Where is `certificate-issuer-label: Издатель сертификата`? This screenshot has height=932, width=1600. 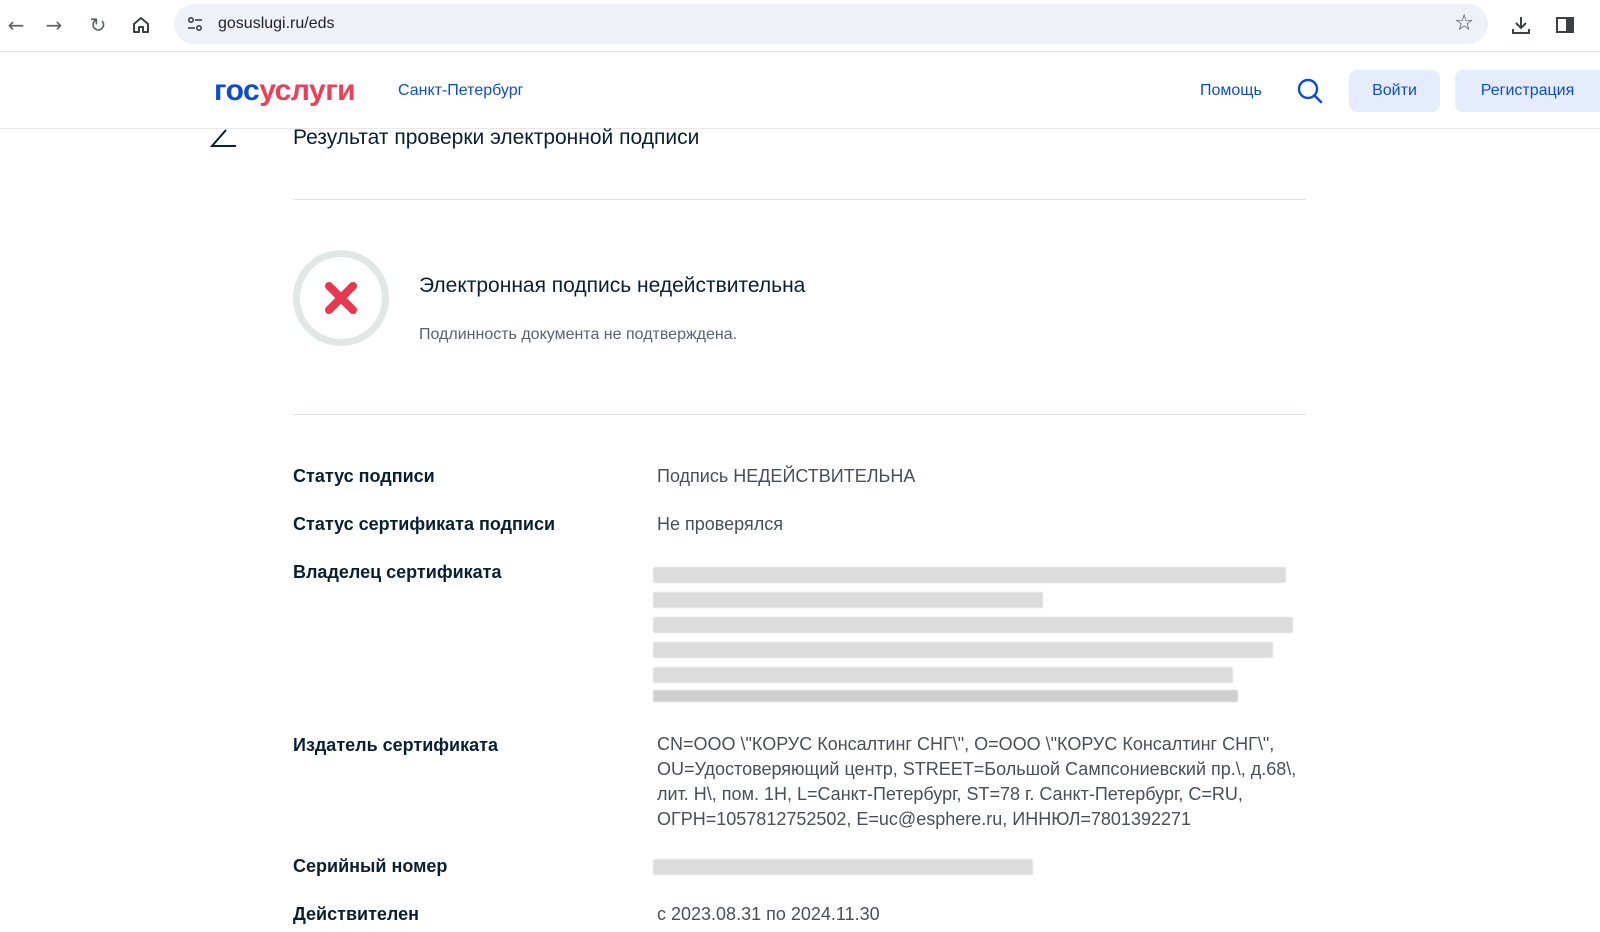
certificate-issuer-label: Издатель сертификата is located at coordinates (395, 745).